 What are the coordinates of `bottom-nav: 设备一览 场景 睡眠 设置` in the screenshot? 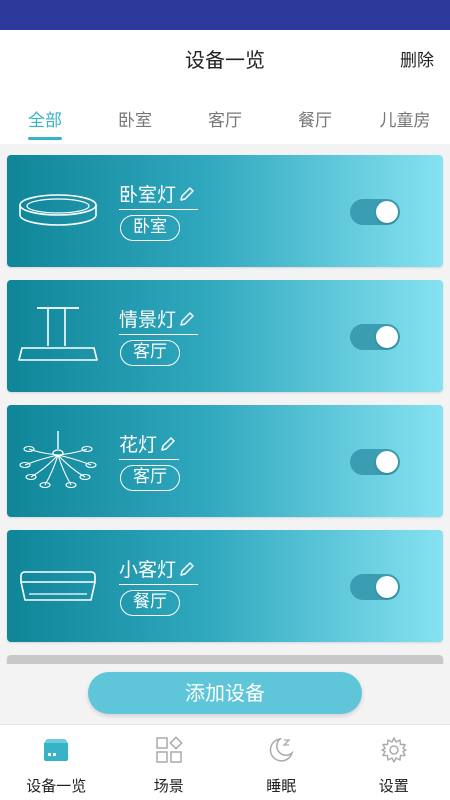 It's located at (225, 762).